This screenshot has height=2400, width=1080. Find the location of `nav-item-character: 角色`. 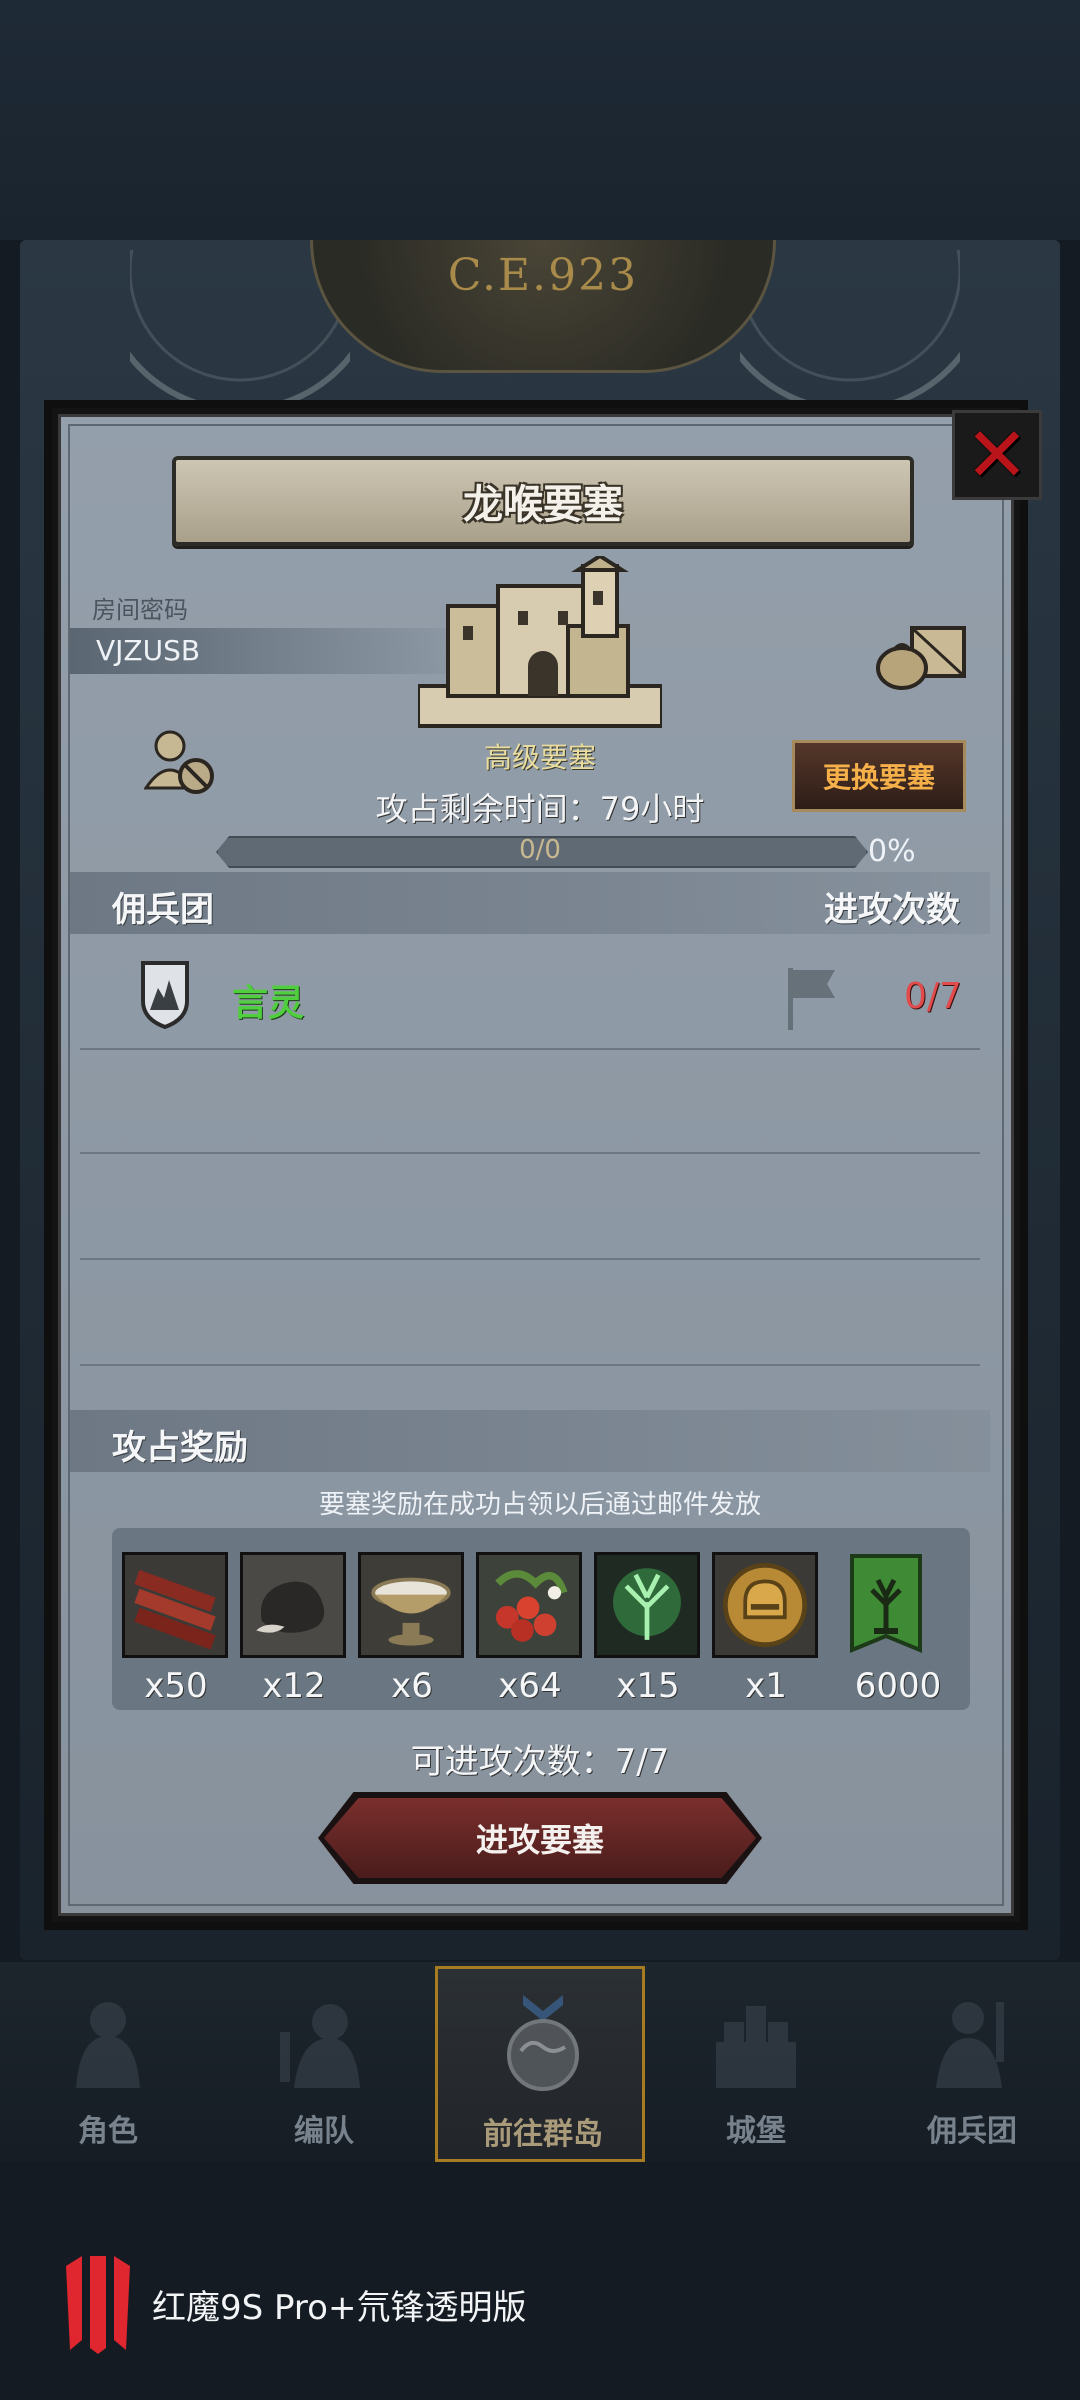

nav-item-character: 角色 is located at coordinates (108, 2064).